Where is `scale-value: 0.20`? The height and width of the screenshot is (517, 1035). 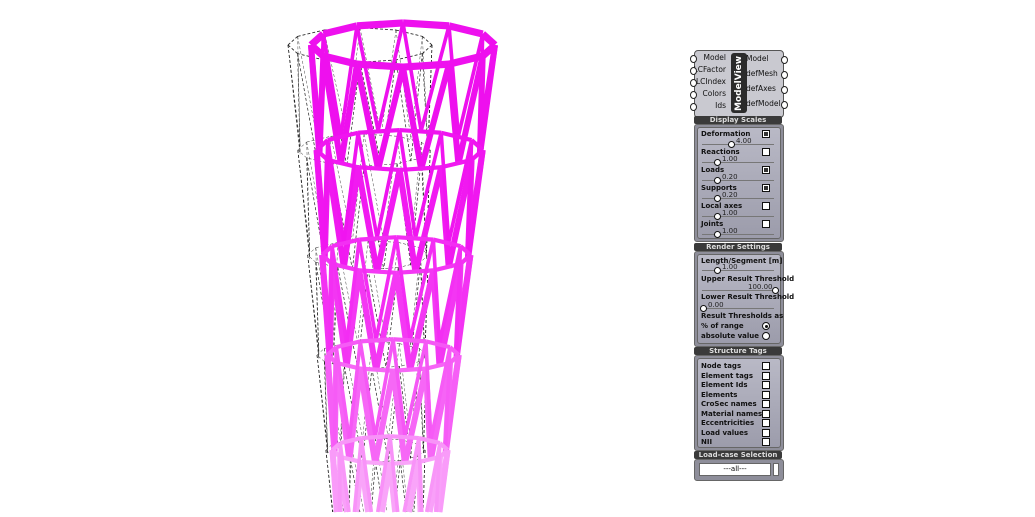 scale-value: 0.20 is located at coordinates (730, 195).